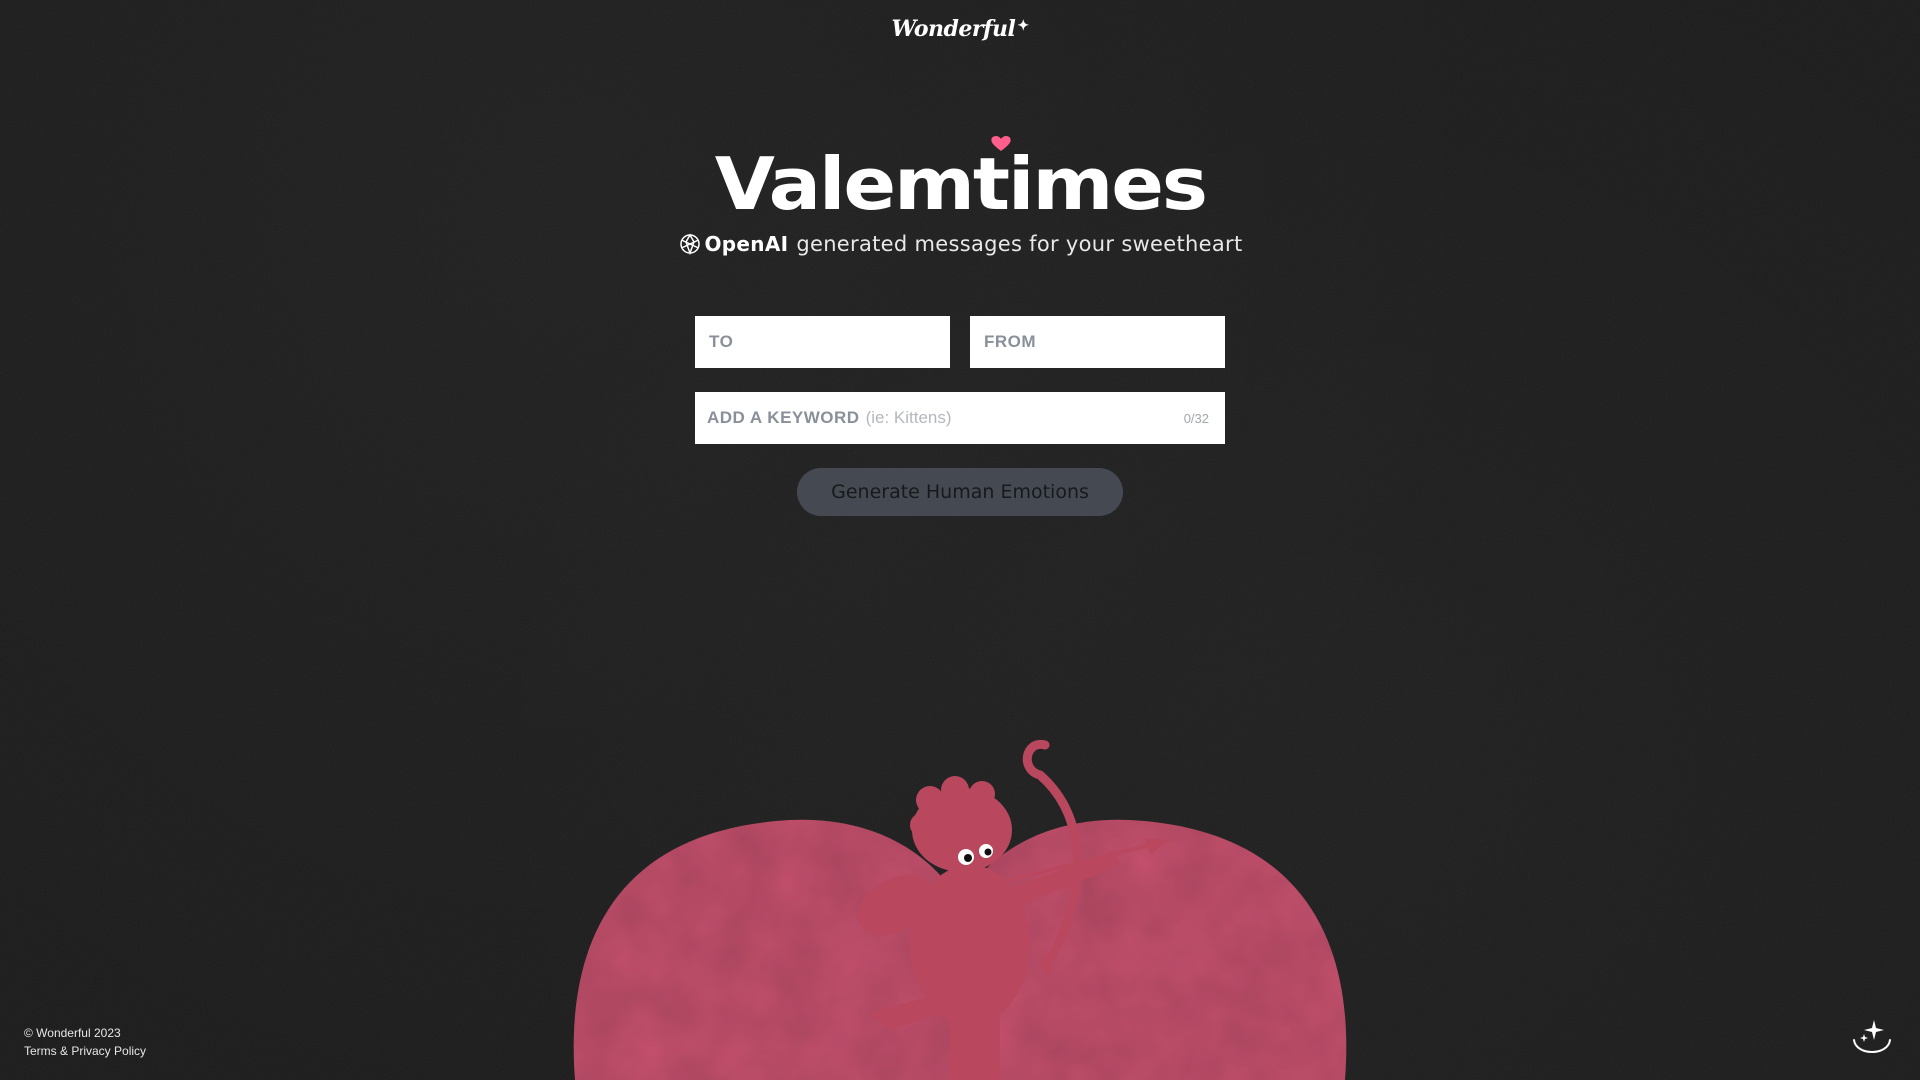 Image resolution: width=1920 pixels, height=1080 pixels. What do you see at coordinates (960, 184) in the screenshot?
I see `title-text: Valemtimes` at bounding box center [960, 184].